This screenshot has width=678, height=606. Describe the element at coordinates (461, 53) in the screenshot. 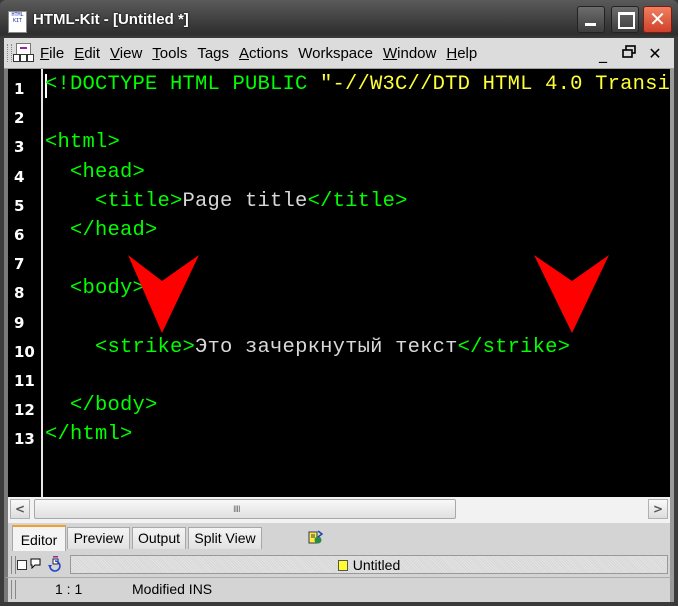

I see `menu-help: Help` at that location.